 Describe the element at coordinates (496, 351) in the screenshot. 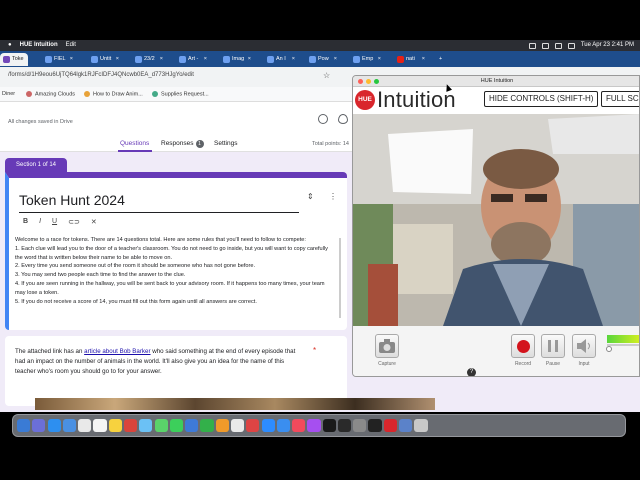

I see `controls-panel: Capture Record Pause Input ?` at that location.